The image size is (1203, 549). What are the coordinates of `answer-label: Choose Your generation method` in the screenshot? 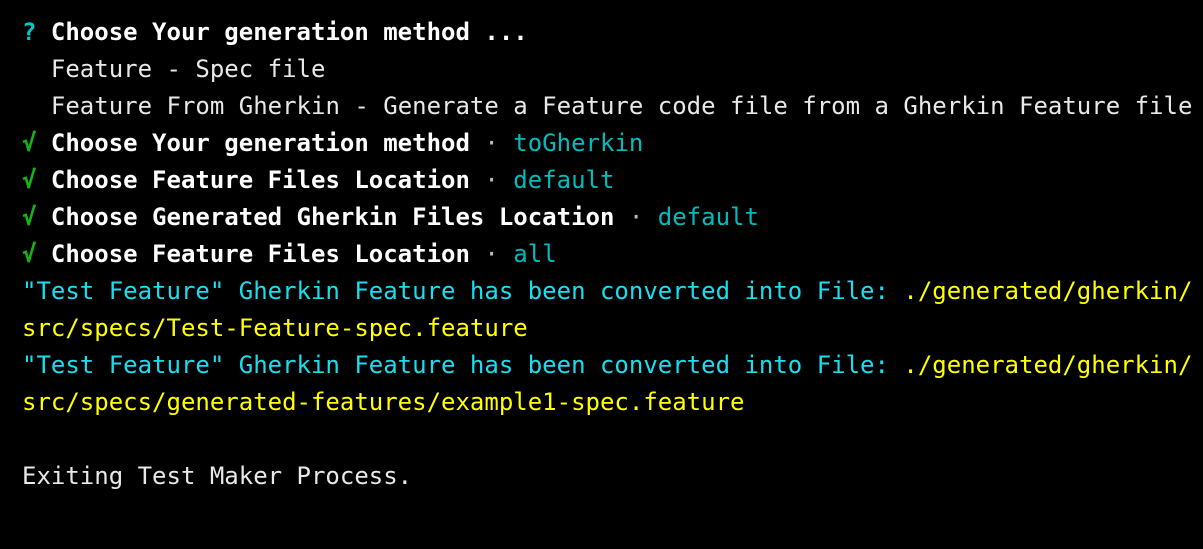 It's located at (260, 143).